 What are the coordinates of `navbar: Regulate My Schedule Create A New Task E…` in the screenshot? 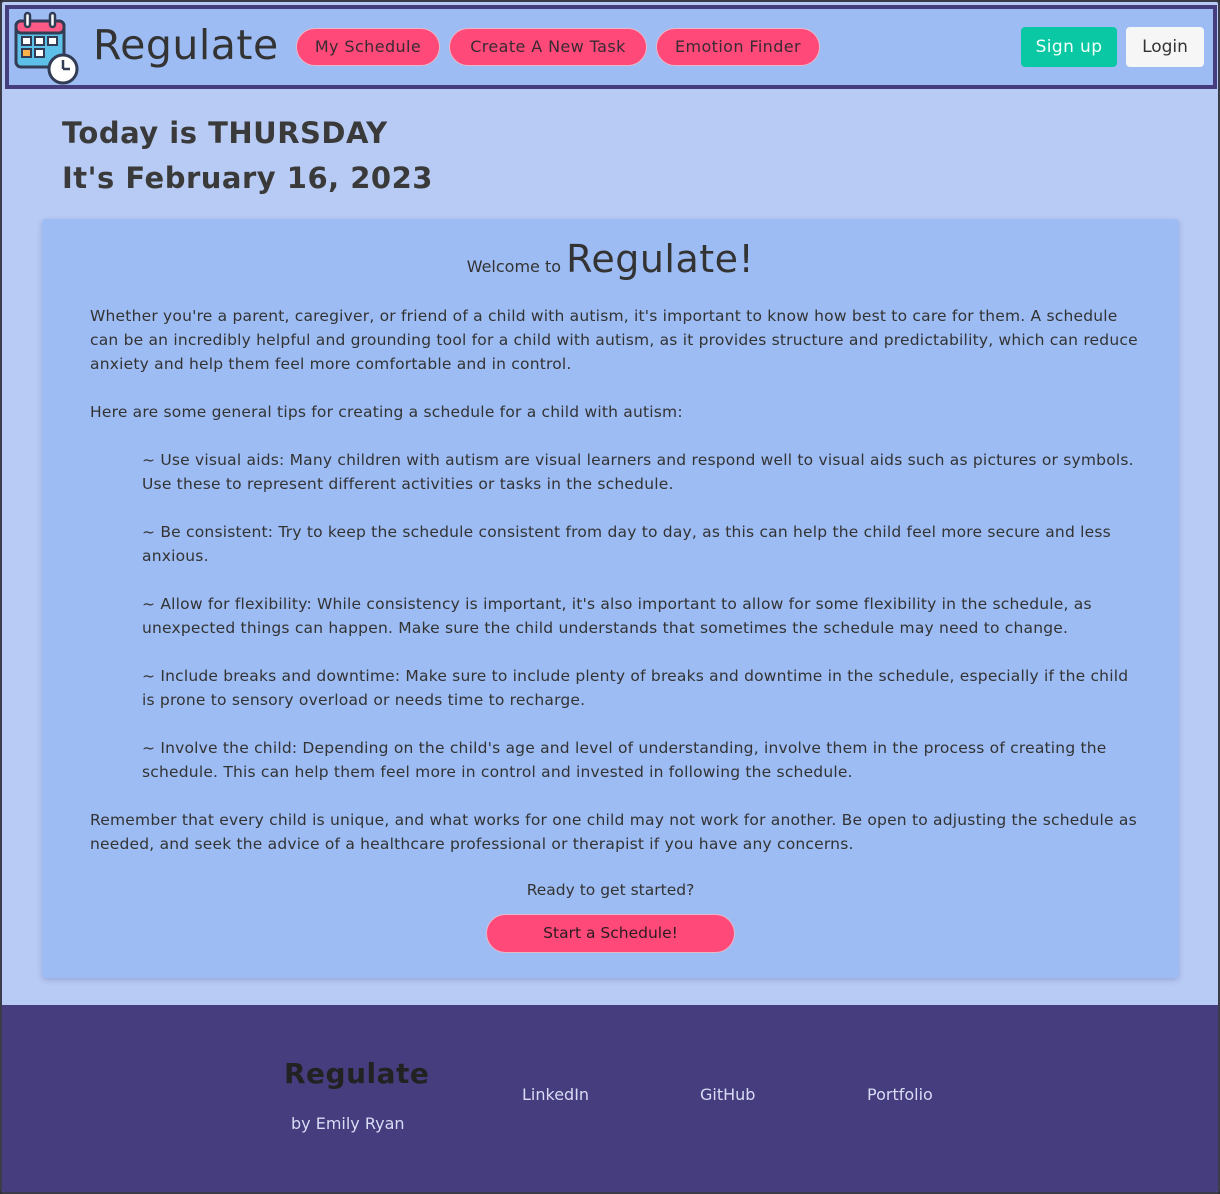 It's located at (611, 47).